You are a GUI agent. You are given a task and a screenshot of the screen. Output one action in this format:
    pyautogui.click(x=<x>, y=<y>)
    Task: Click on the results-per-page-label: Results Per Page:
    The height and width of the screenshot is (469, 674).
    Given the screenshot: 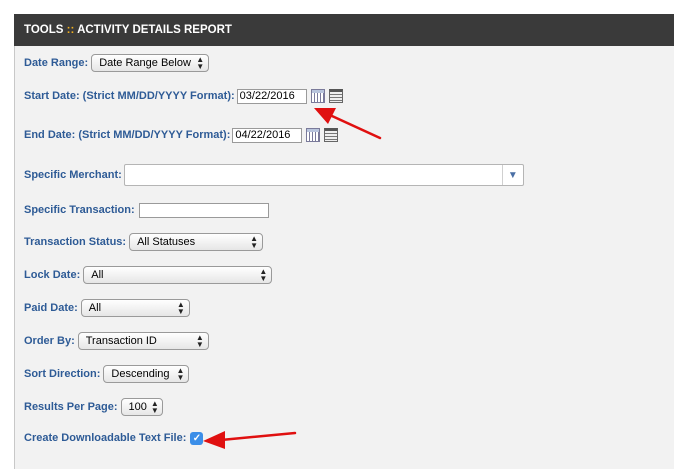 What is the action you would take?
    pyautogui.click(x=71, y=407)
    